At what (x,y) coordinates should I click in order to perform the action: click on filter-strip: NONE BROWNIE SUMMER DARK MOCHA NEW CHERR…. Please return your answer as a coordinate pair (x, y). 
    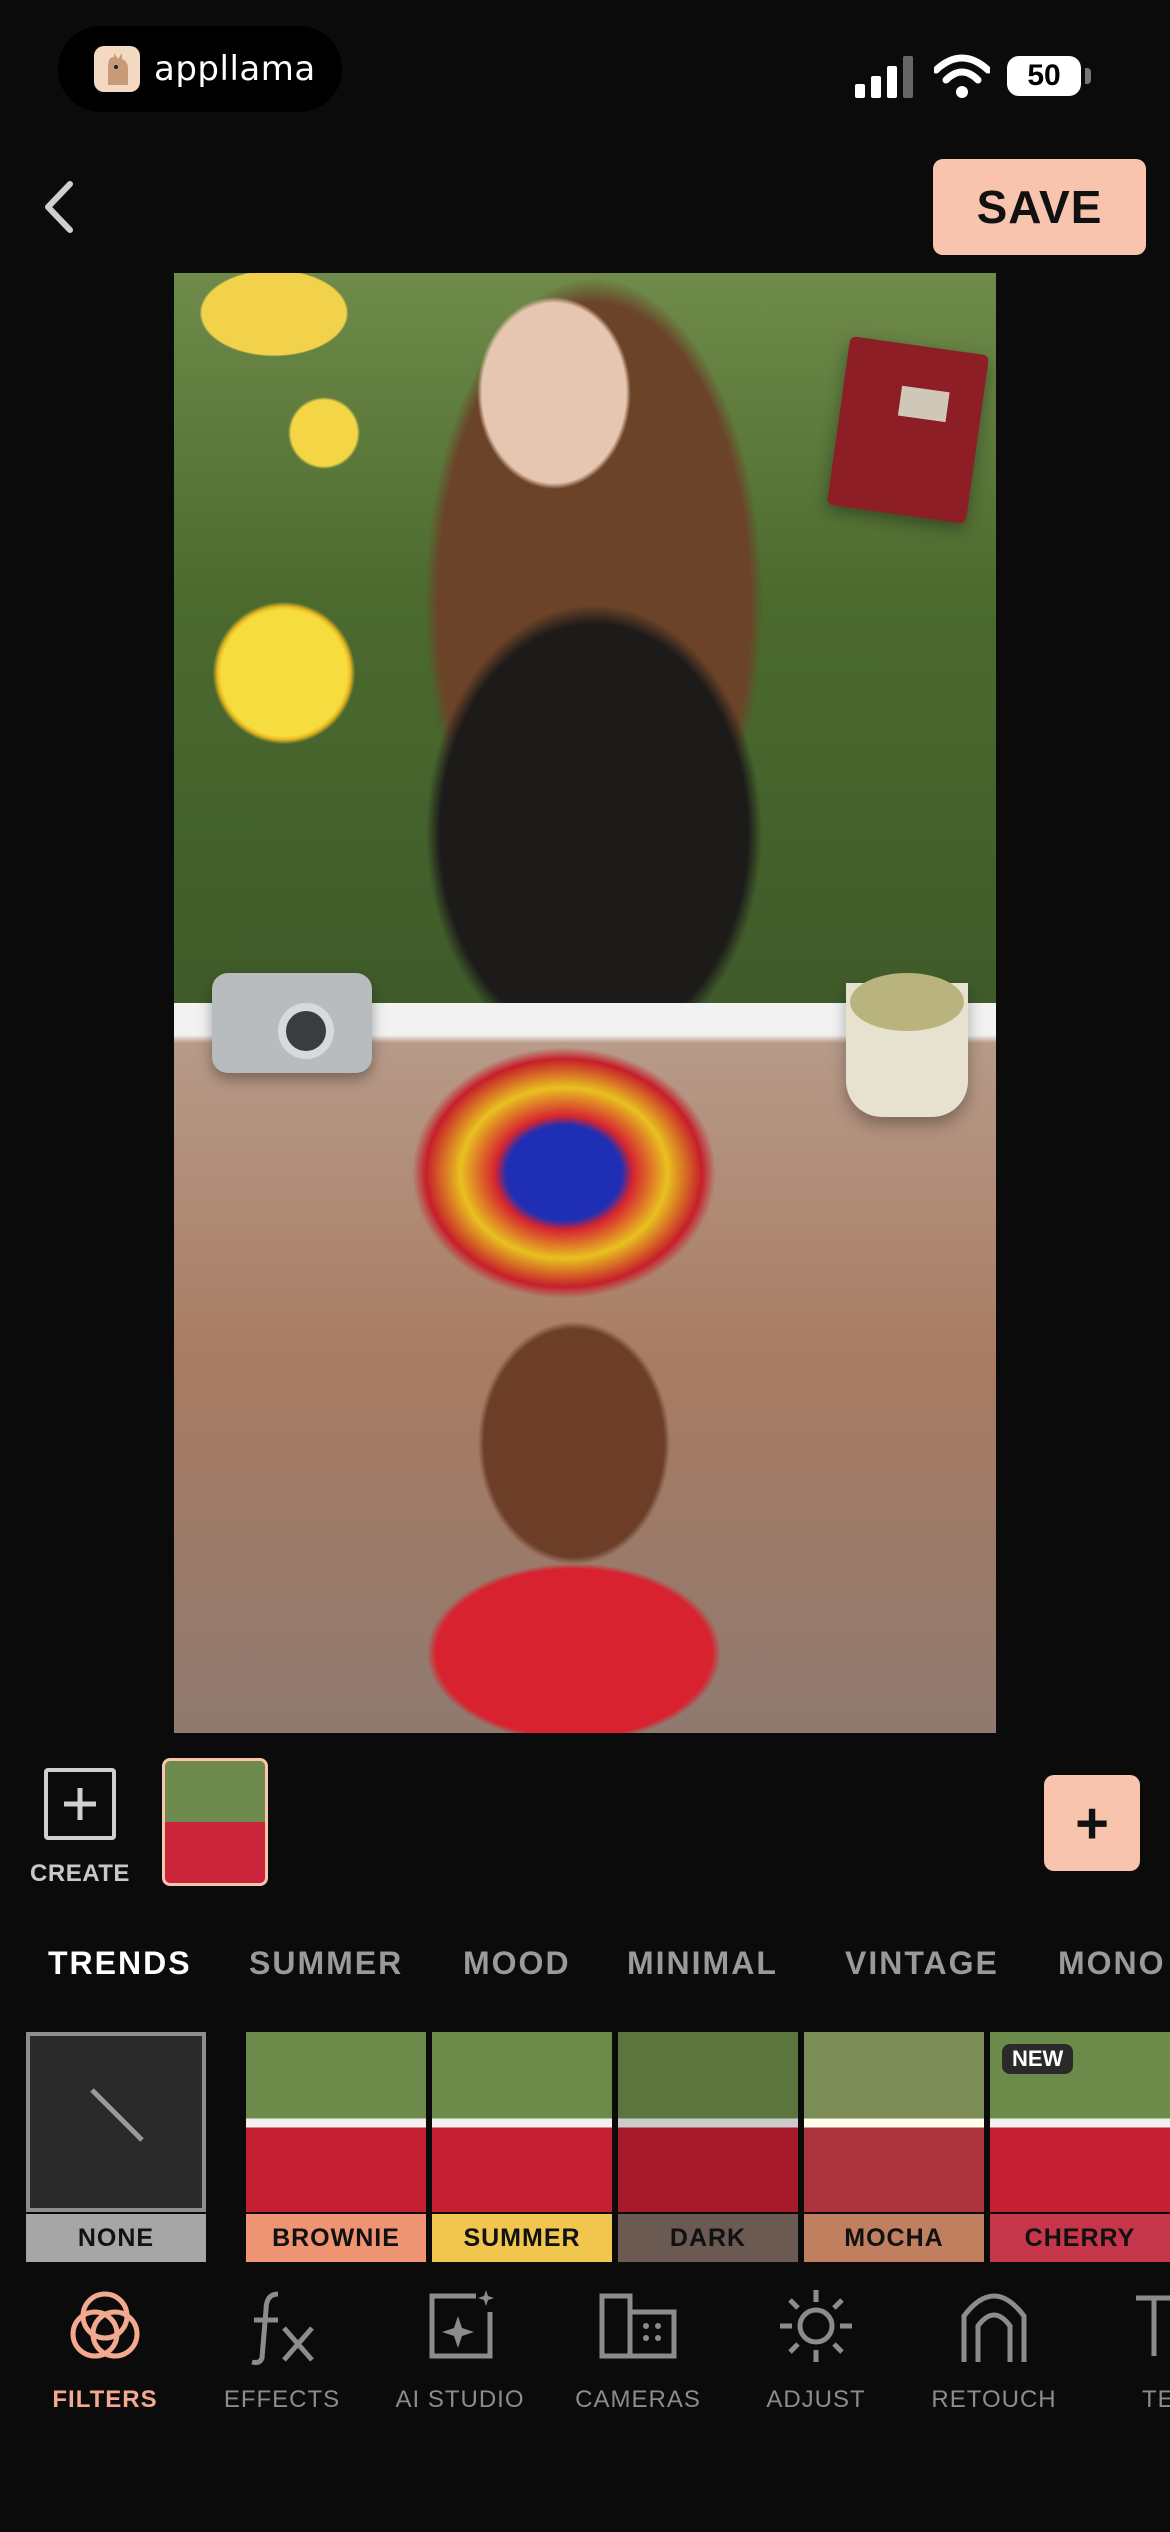
    Looking at the image, I should click on (585, 2147).